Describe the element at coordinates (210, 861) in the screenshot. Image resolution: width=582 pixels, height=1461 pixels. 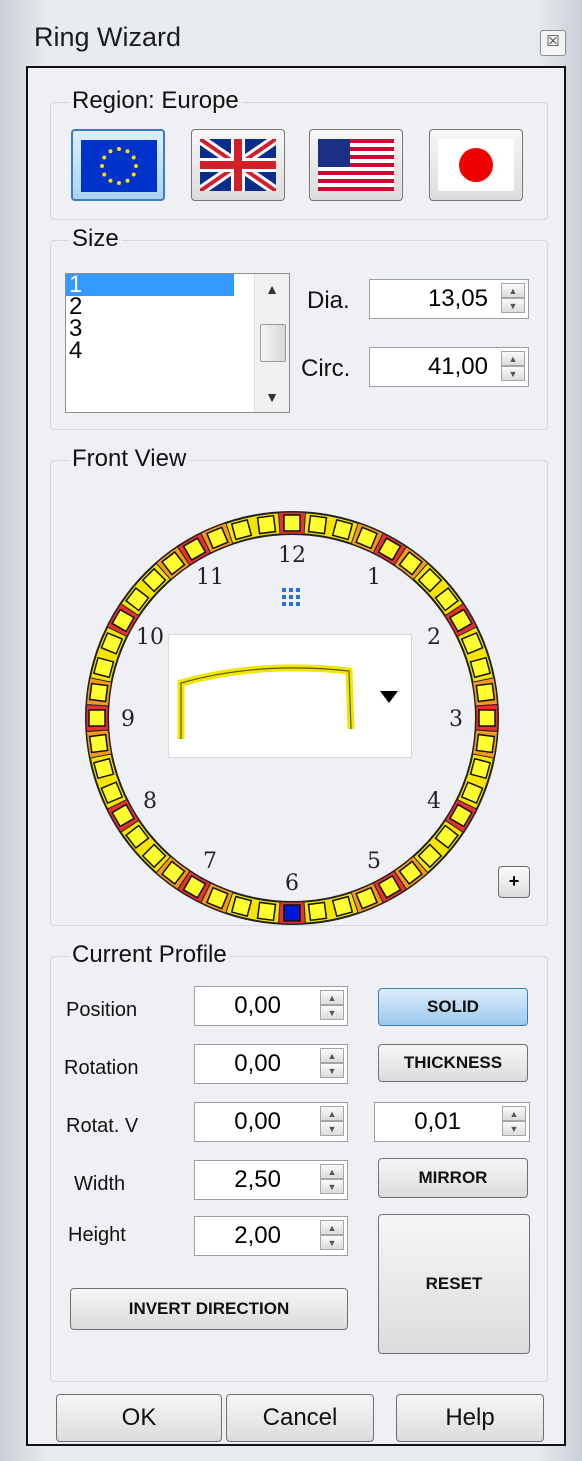
I see `clock-number: 7` at that location.